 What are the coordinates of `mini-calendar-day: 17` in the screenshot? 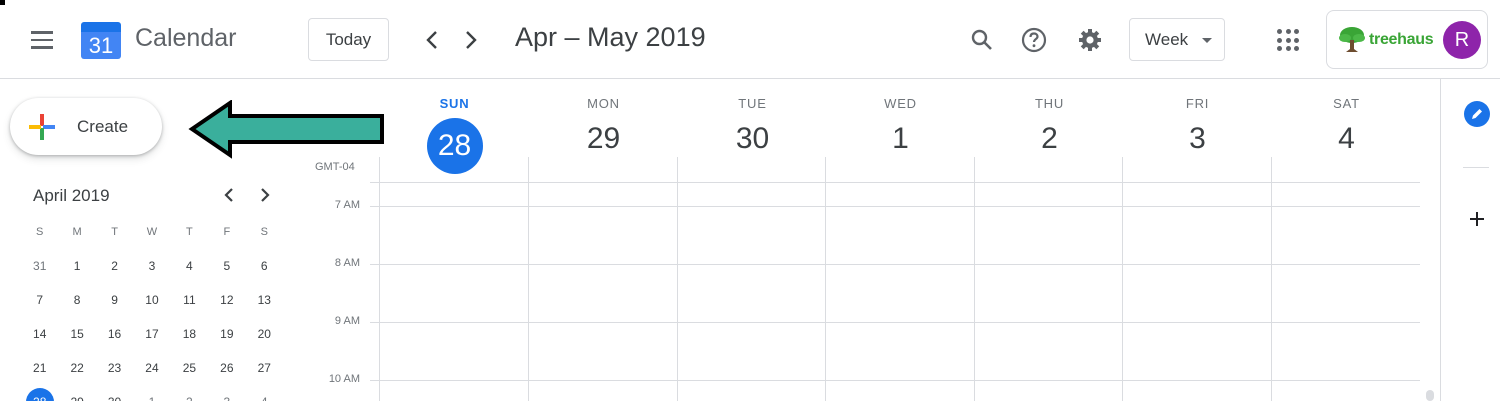 It's located at (151, 334).